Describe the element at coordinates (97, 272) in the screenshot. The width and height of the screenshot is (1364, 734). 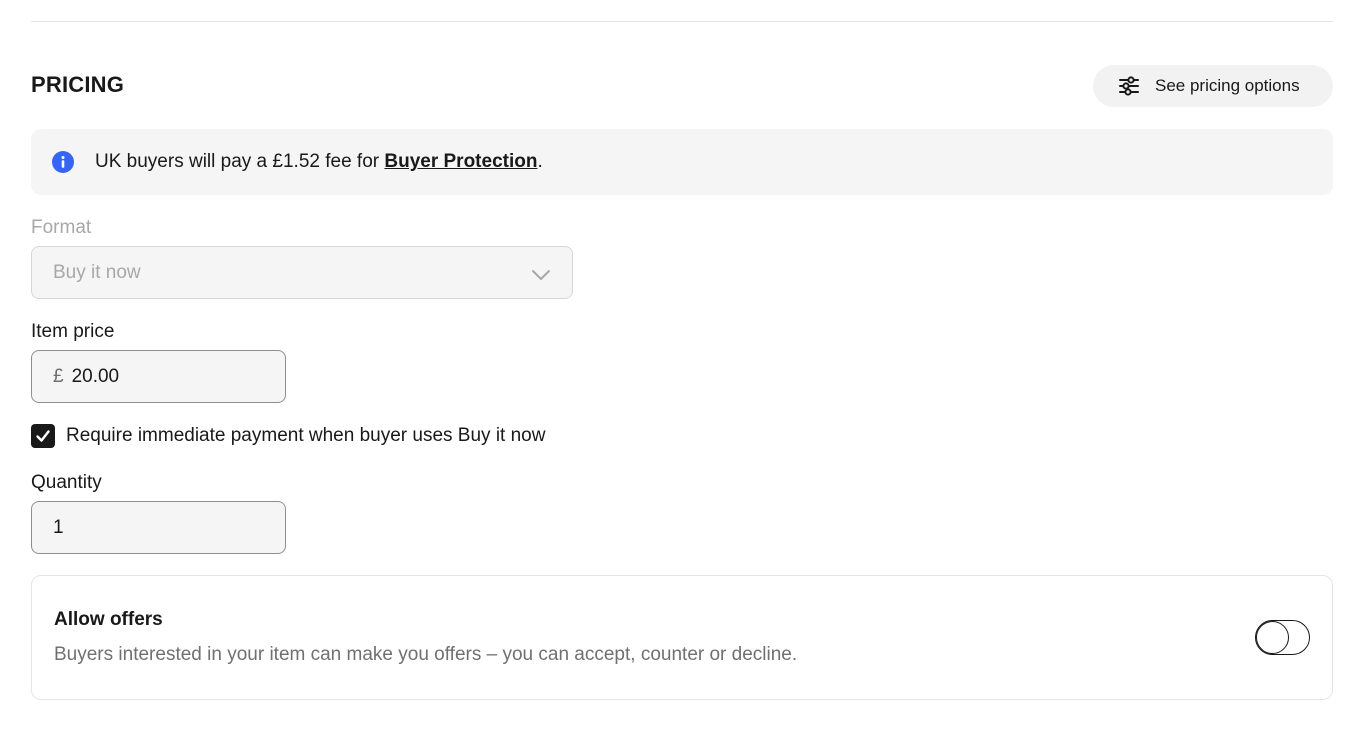
I see `format-value: Buy it now` at that location.